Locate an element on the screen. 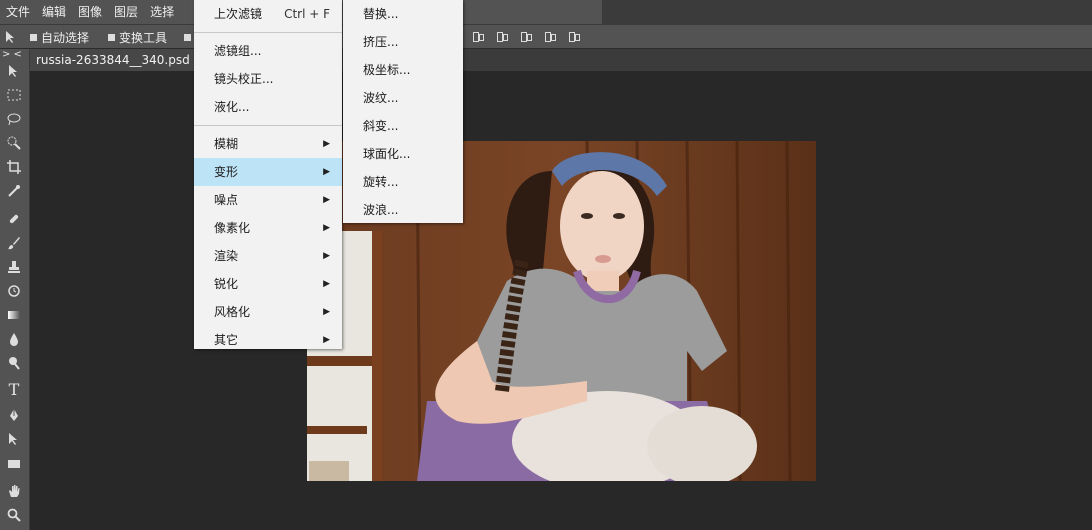  history-brush-tool-icon is located at coordinates (14, 291).